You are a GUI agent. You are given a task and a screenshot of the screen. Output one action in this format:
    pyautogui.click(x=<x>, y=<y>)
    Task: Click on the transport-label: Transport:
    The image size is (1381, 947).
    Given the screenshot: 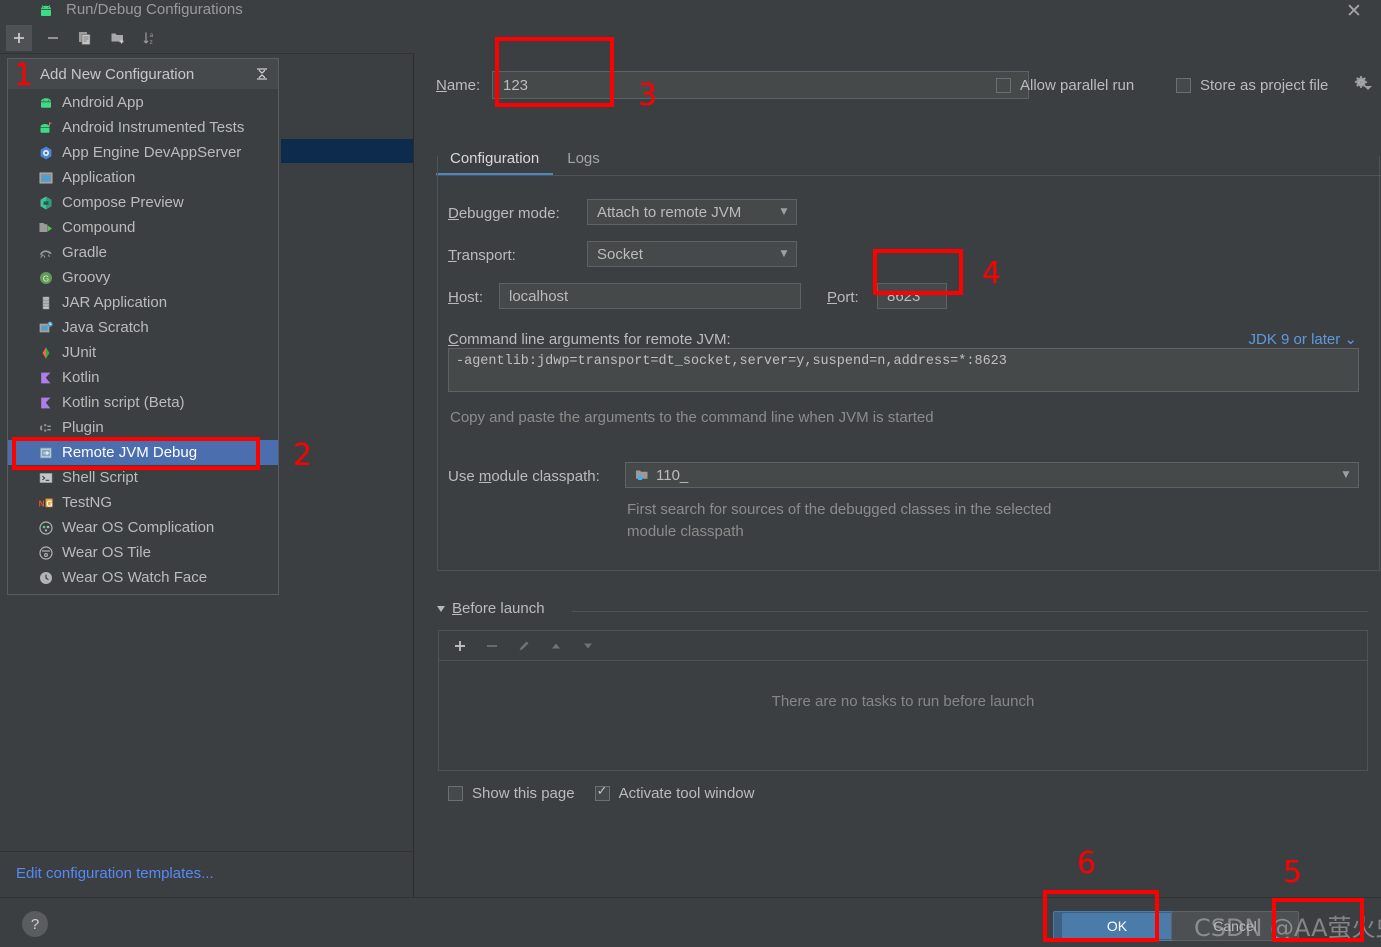 What is the action you would take?
    pyautogui.click(x=482, y=255)
    